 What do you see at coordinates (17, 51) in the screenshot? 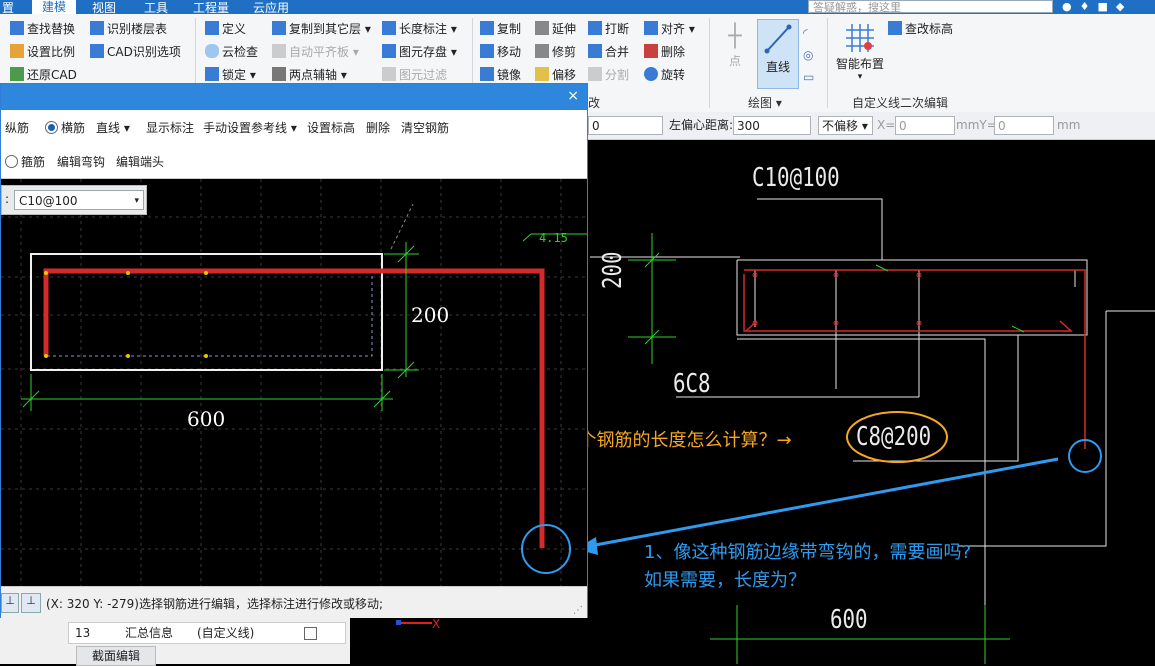
I see `scale-icon` at bounding box center [17, 51].